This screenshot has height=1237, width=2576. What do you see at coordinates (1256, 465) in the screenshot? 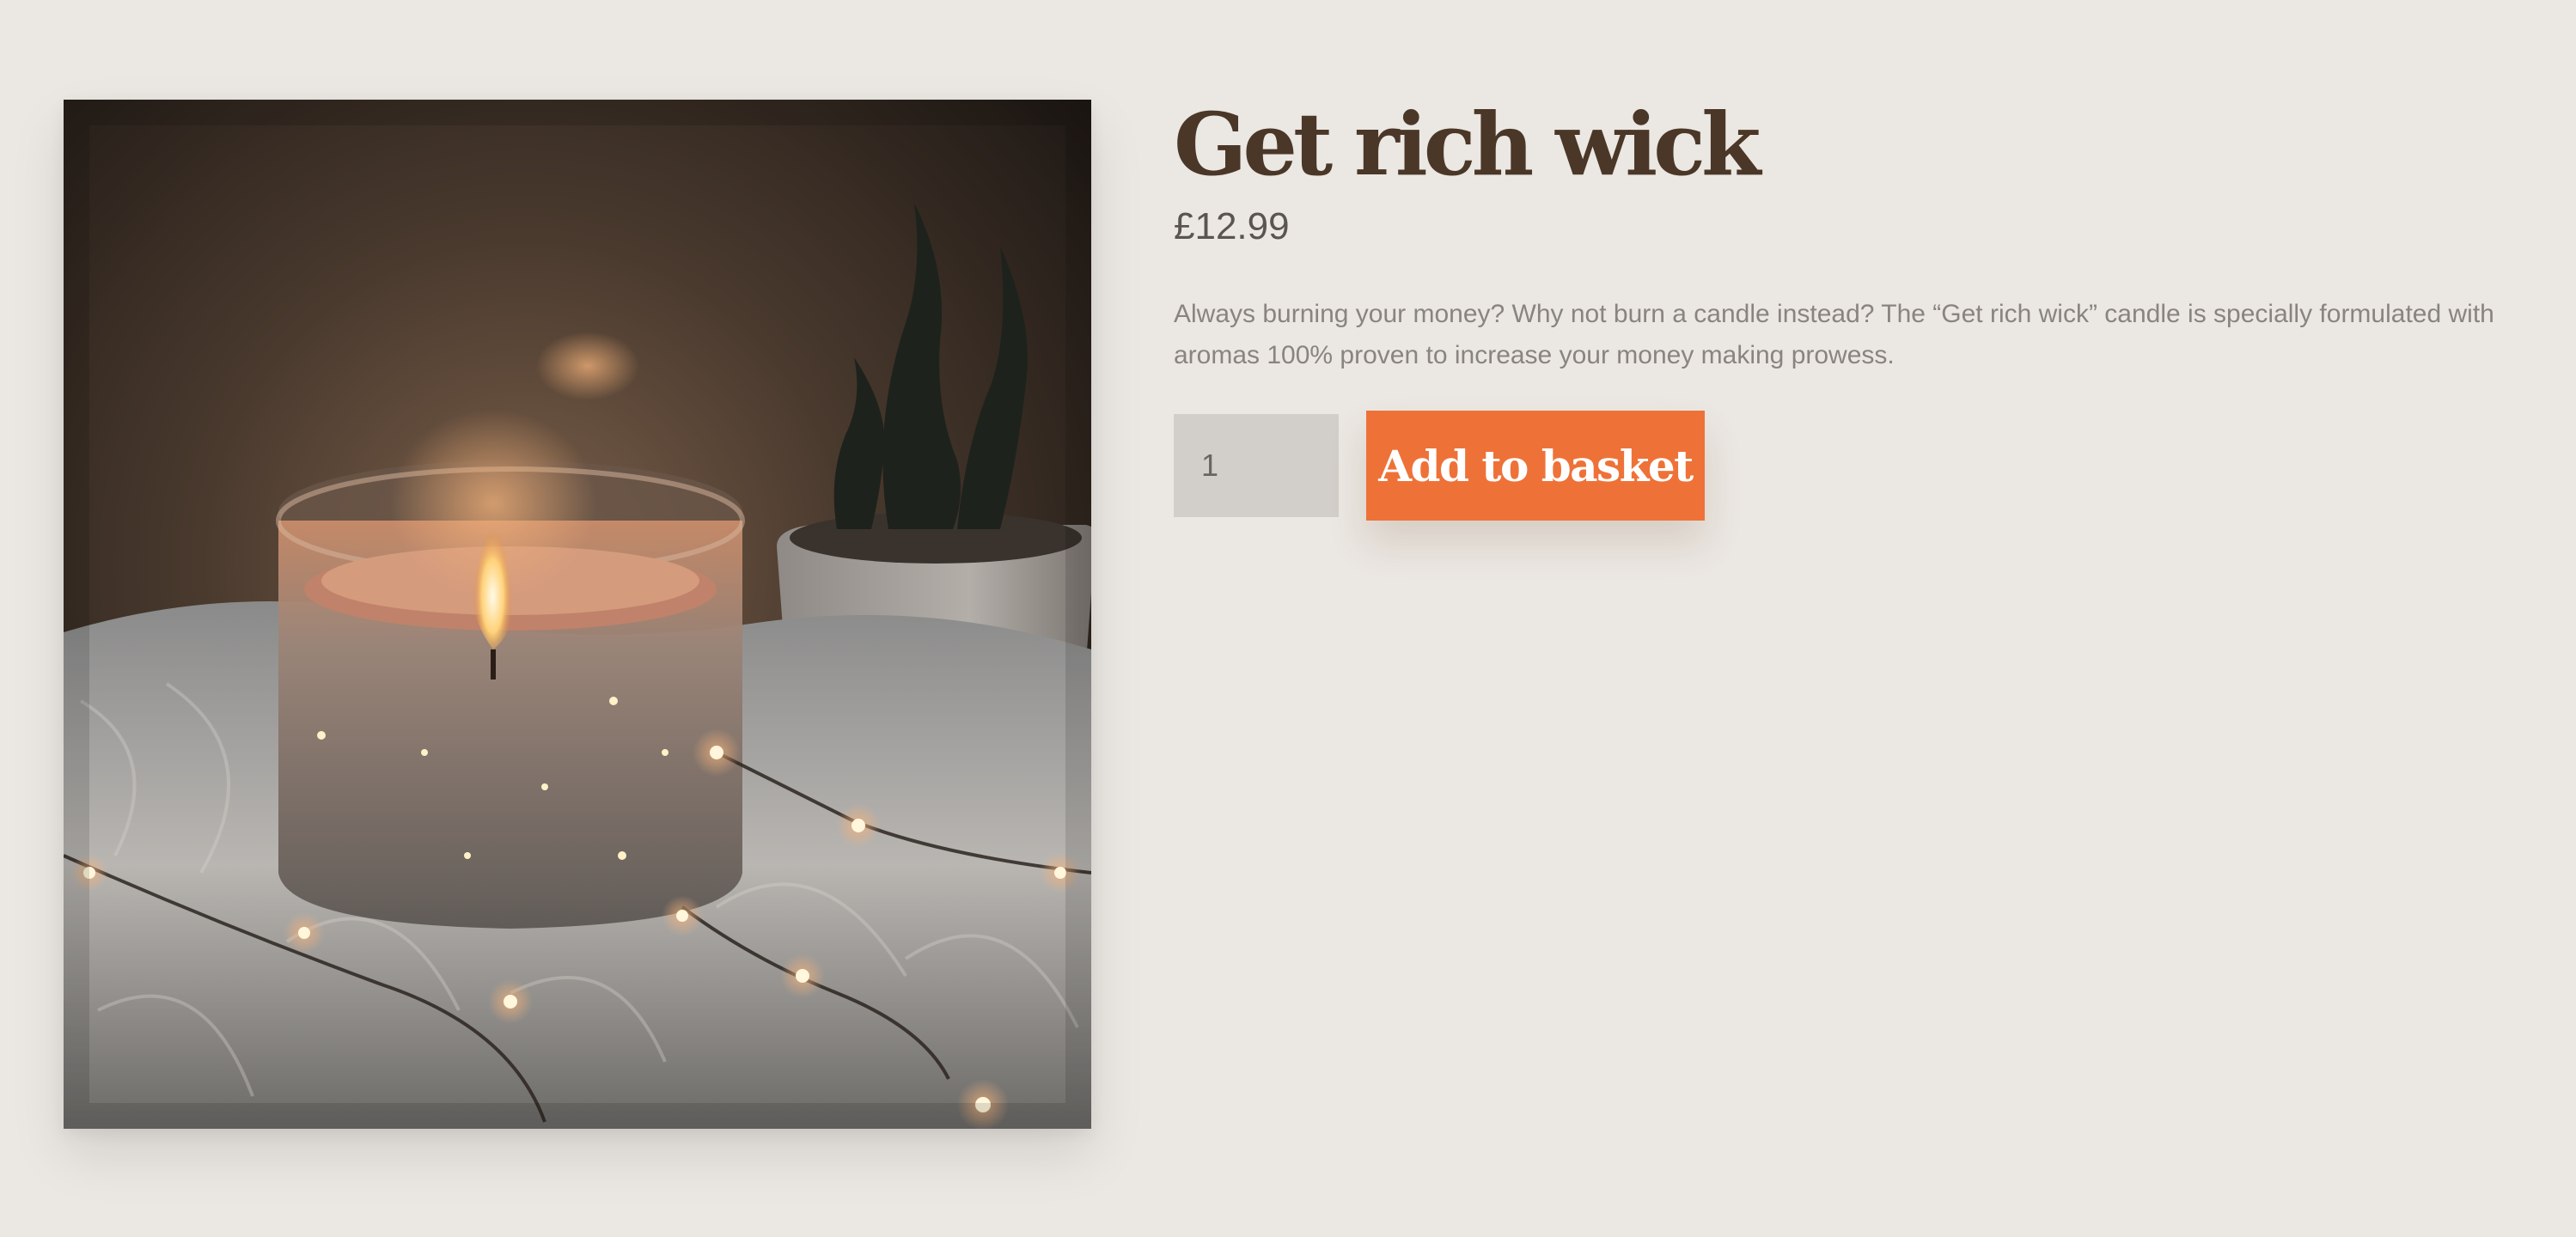
I see `quantity-input` at bounding box center [1256, 465].